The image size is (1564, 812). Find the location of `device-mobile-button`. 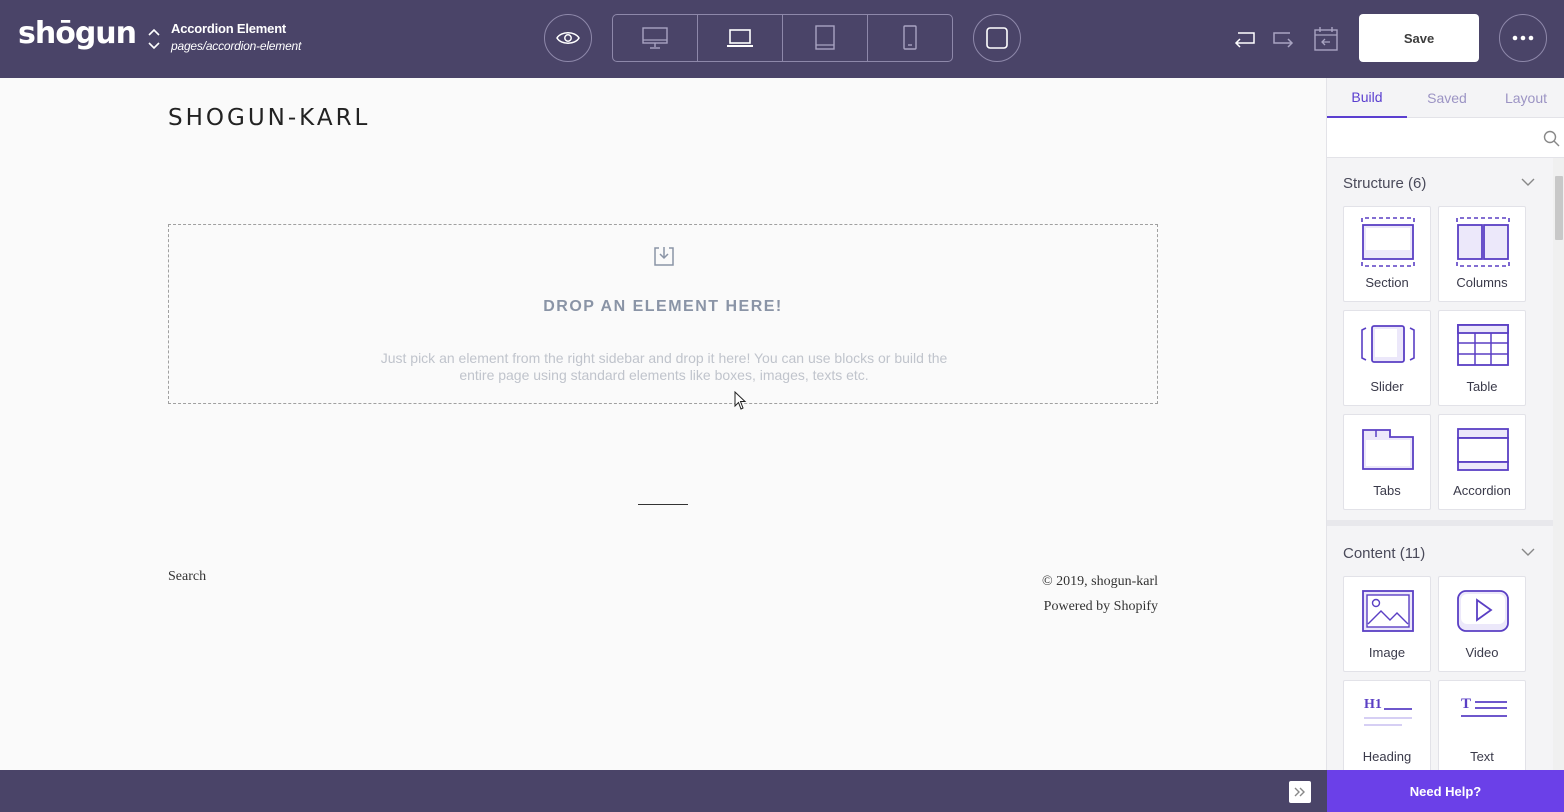

device-mobile-button is located at coordinates (910, 38).